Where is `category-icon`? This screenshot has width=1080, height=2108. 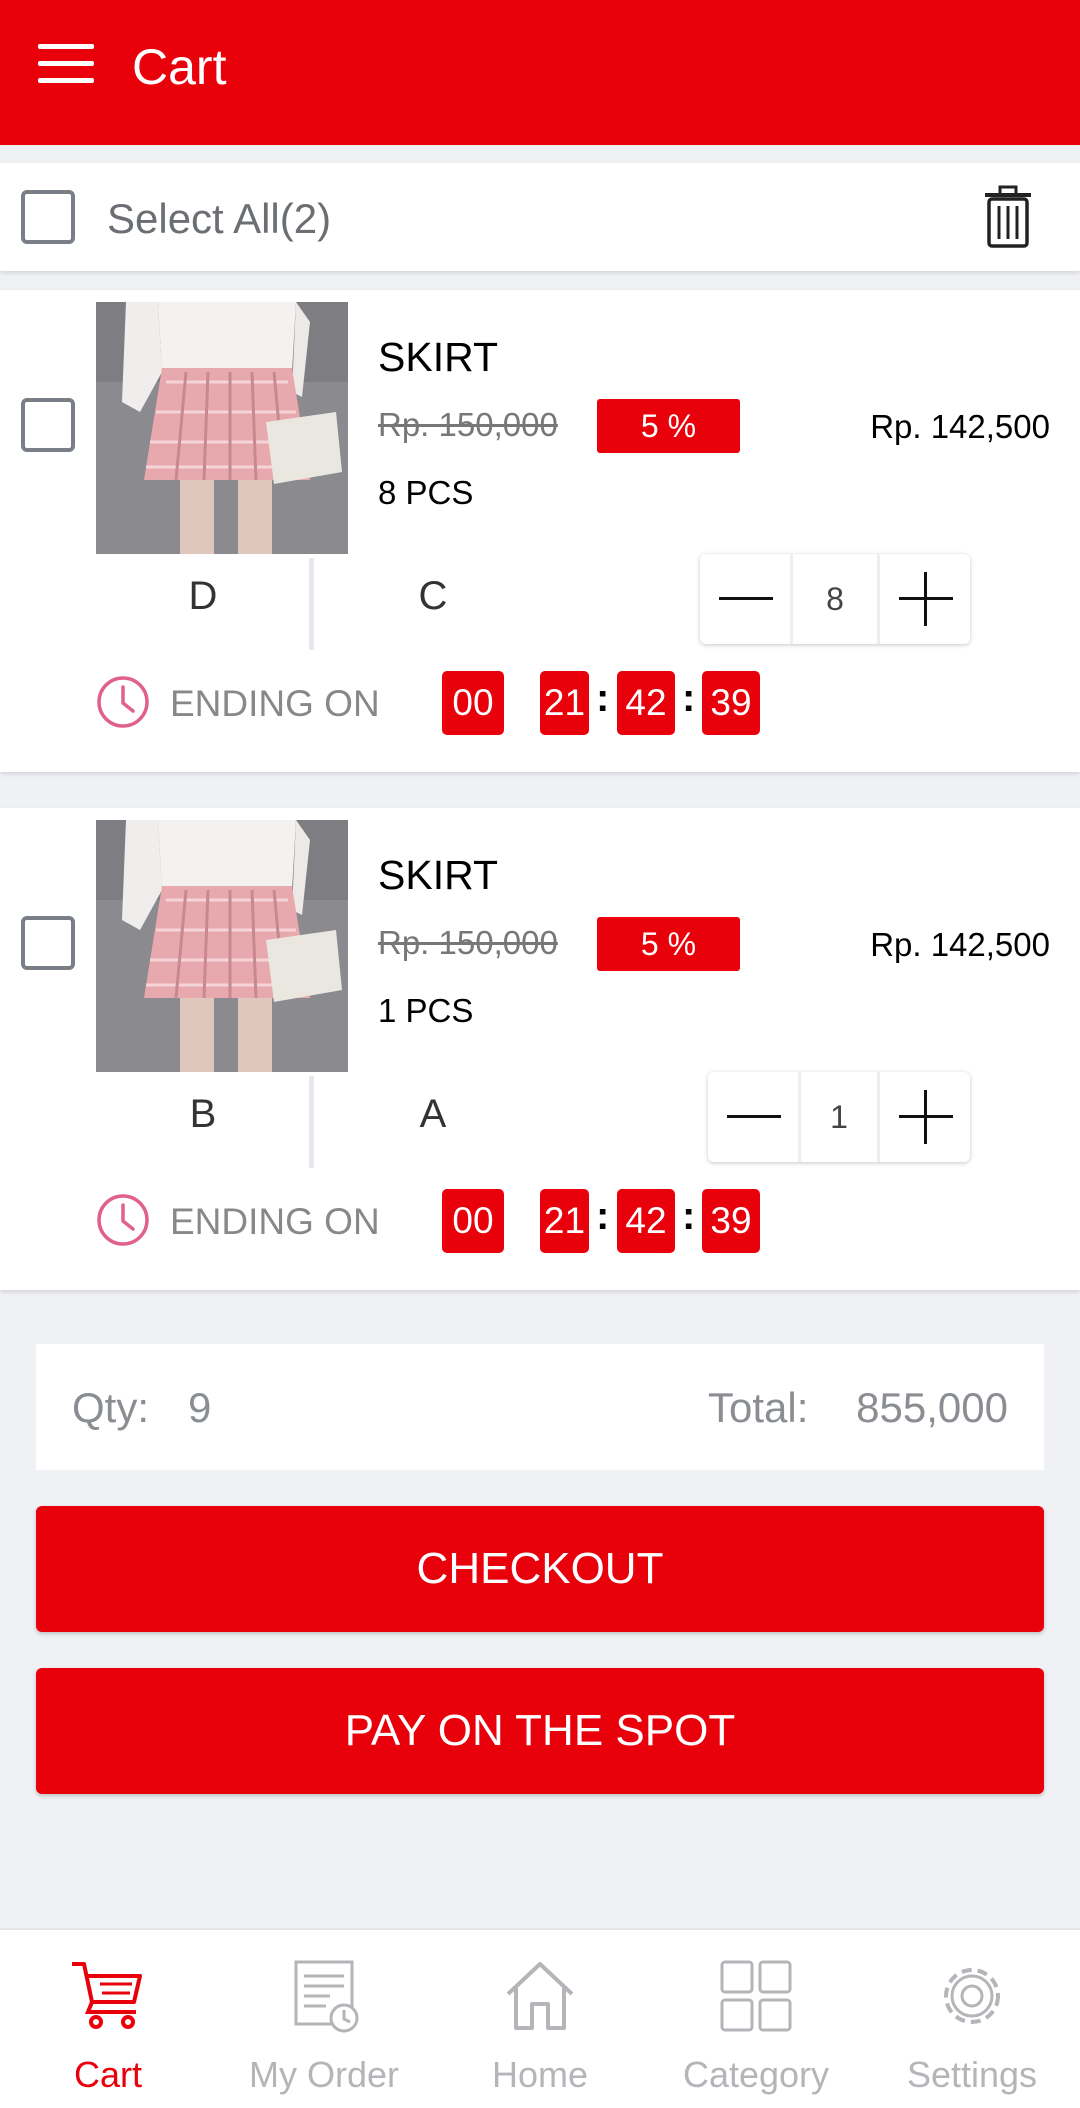
category-icon is located at coordinates (756, 1996).